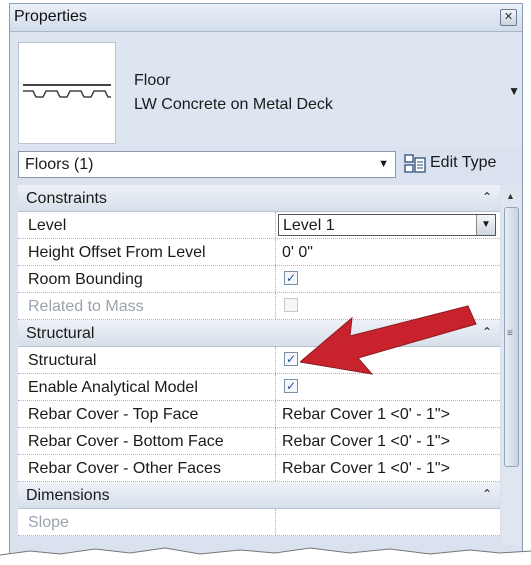 The image size is (531, 565). I want to click on palette-titlebar: Properties ✕, so click(266, 18).